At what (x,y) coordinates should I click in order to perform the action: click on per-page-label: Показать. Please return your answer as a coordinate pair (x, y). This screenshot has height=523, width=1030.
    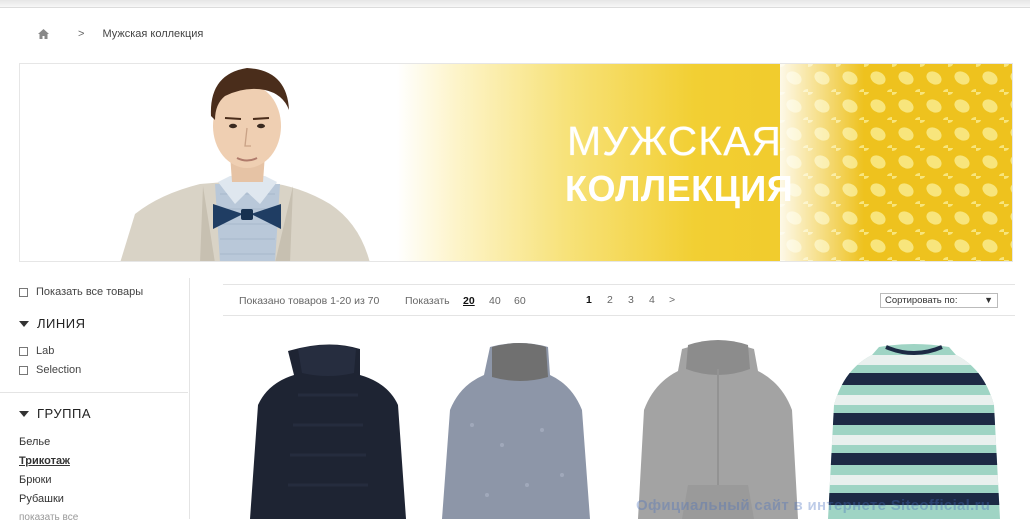
    Looking at the image, I should click on (427, 301).